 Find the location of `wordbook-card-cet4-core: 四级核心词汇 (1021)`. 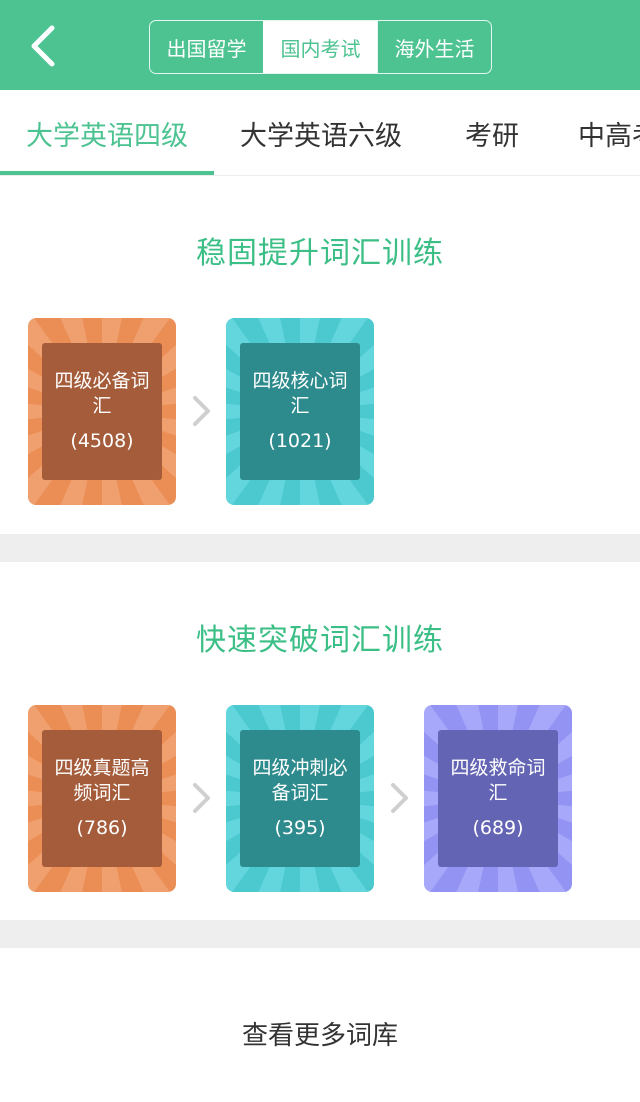

wordbook-card-cet4-core: 四级核心词汇 (1021) is located at coordinates (300, 411).